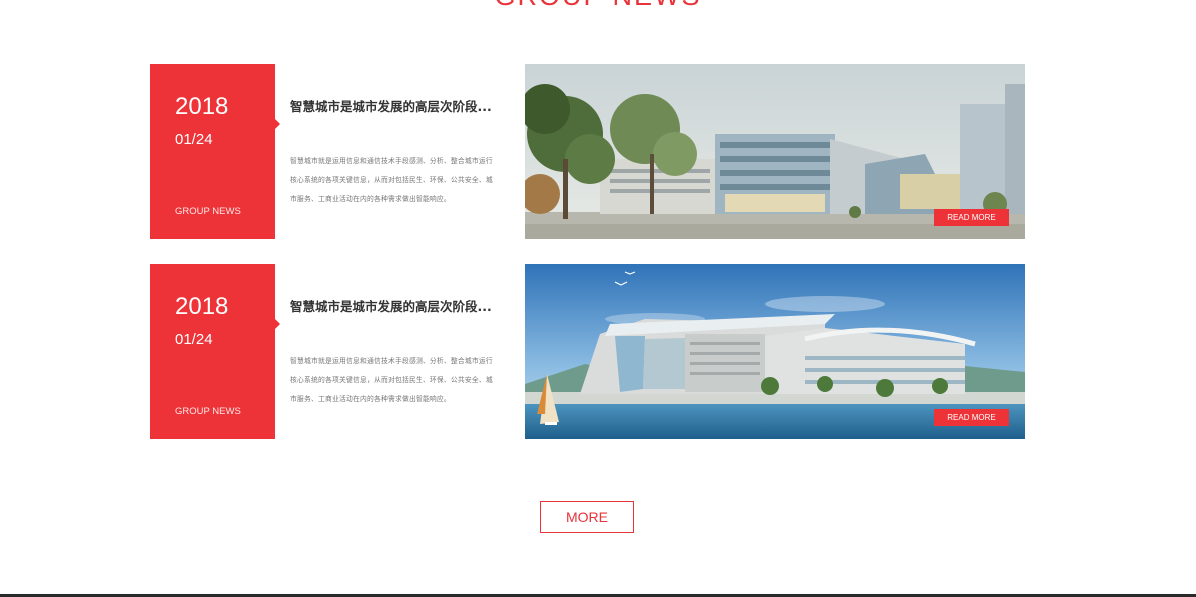  What do you see at coordinates (598, 5) in the screenshot?
I see `section-heading: GROUP NEWS` at bounding box center [598, 5].